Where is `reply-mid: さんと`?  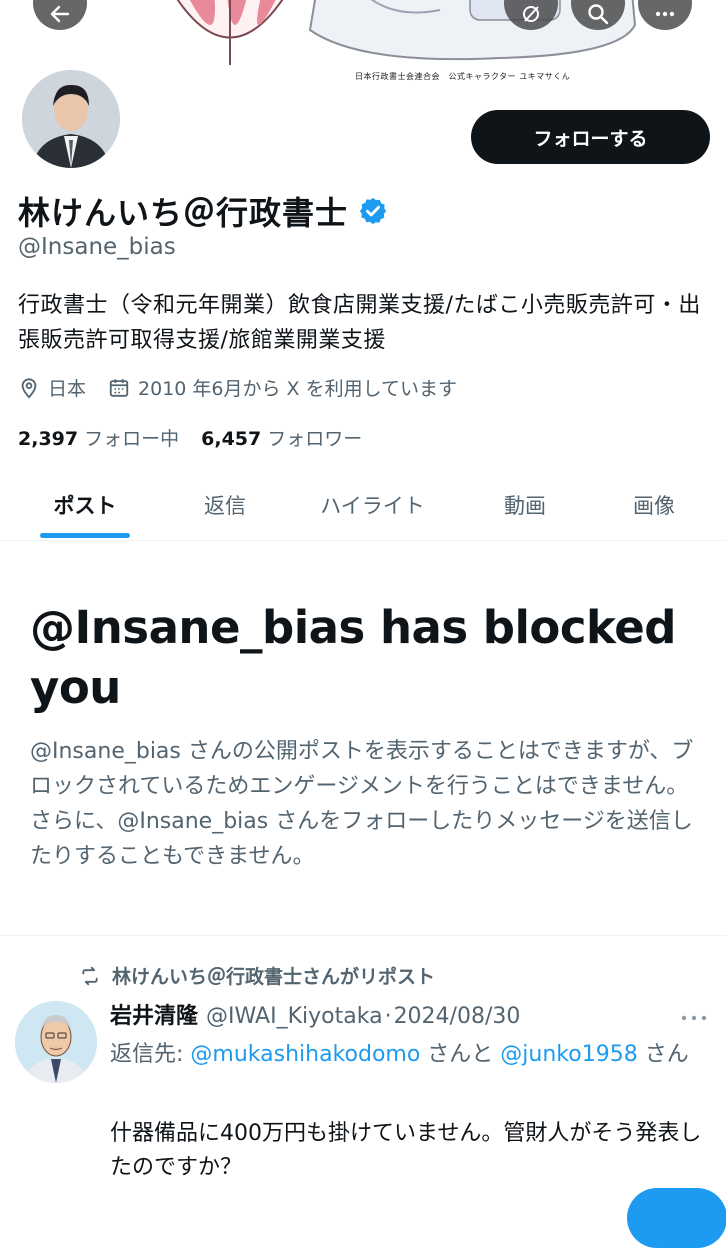 reply-mid: さんと is located at coordinates (460, 1054).